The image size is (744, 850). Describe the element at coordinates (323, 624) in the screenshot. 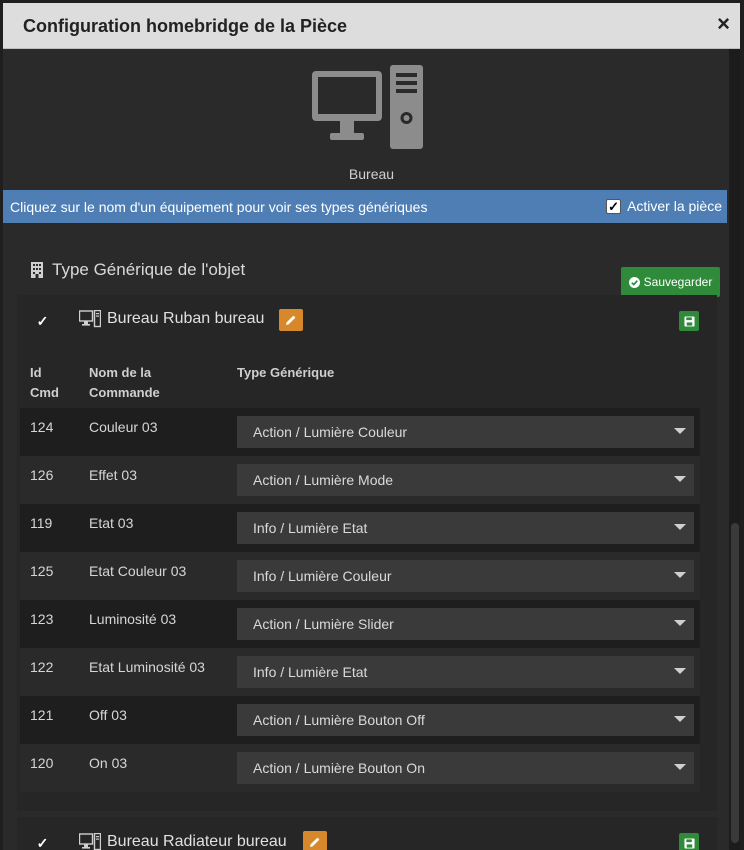

I see `generic-type-value: Action / Lumière Slider` at that location.